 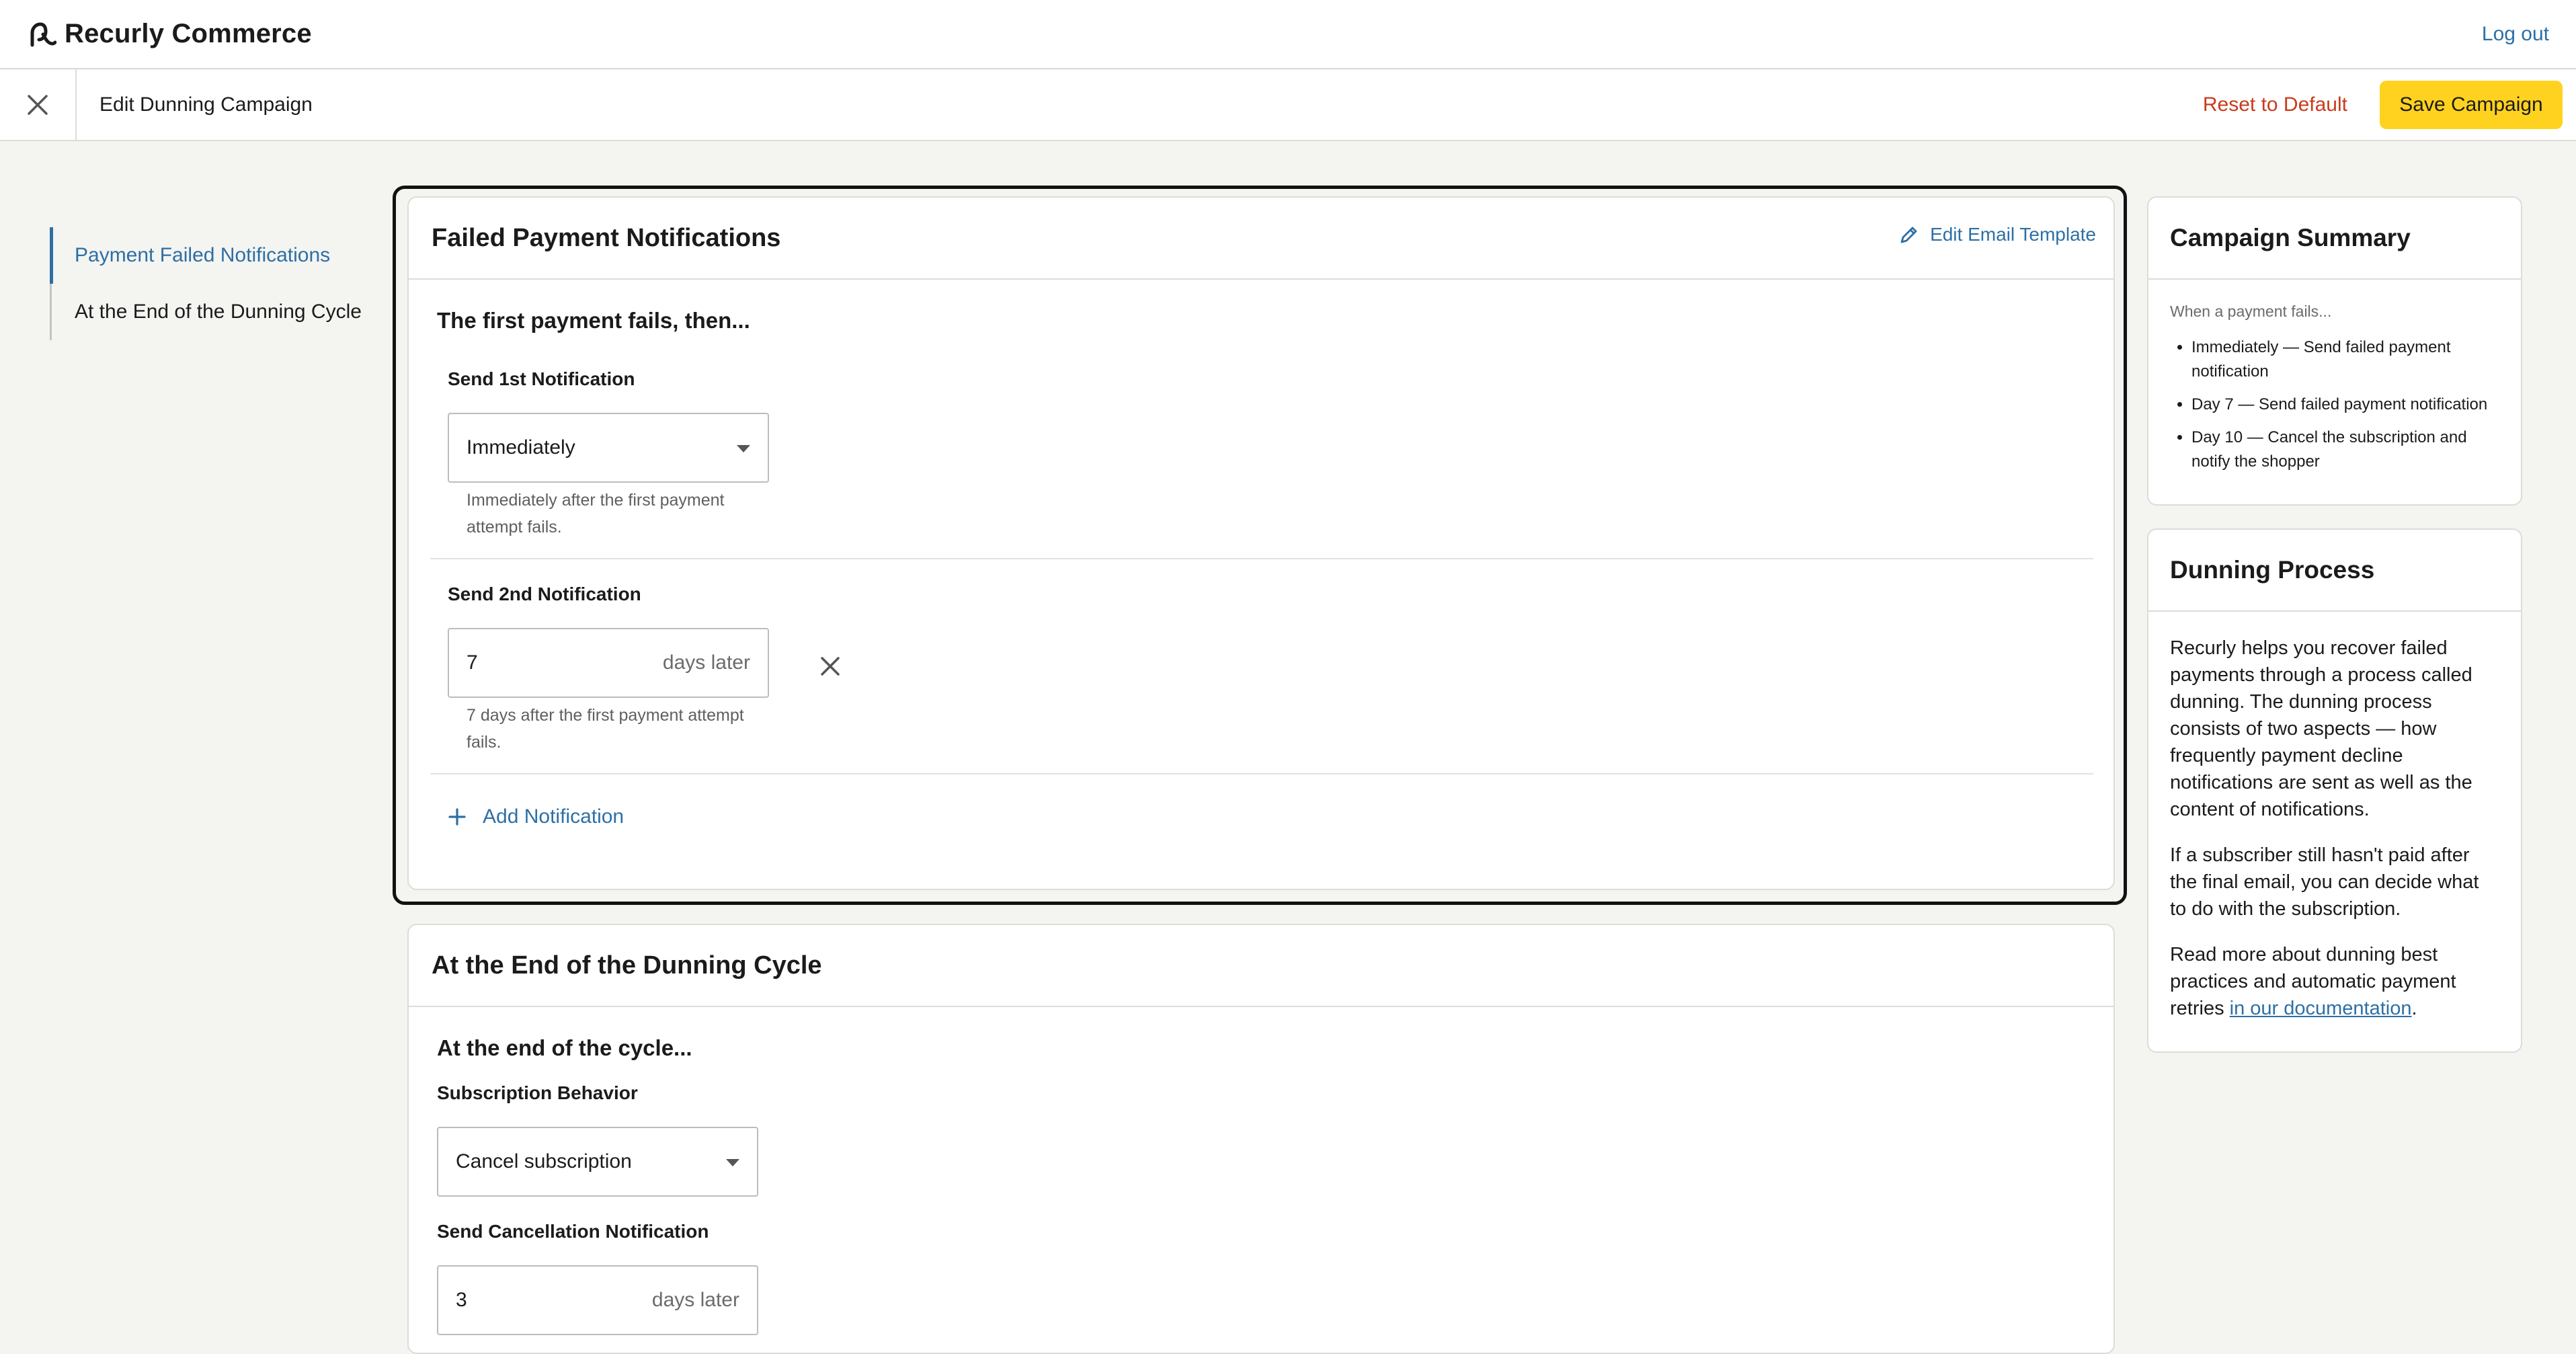 I want to click on close-button, so click(x=38, y=105).